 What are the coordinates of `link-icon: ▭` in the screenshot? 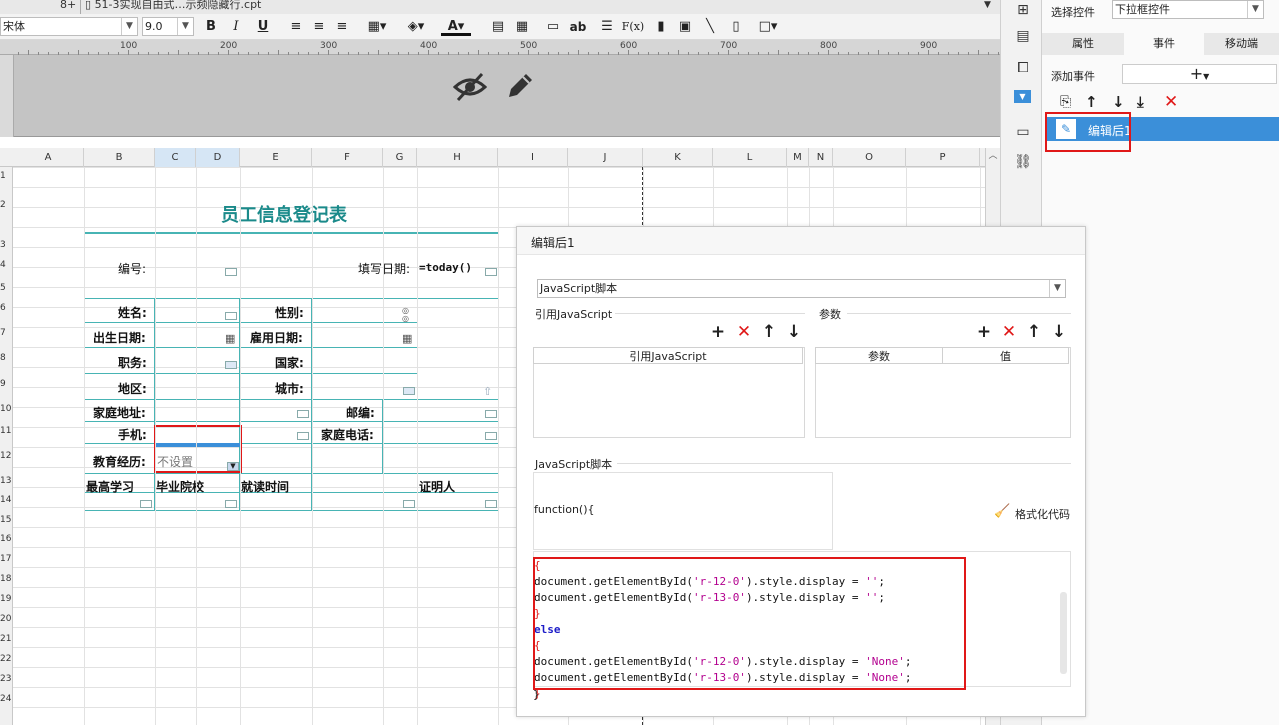 It's located at (553, 27).